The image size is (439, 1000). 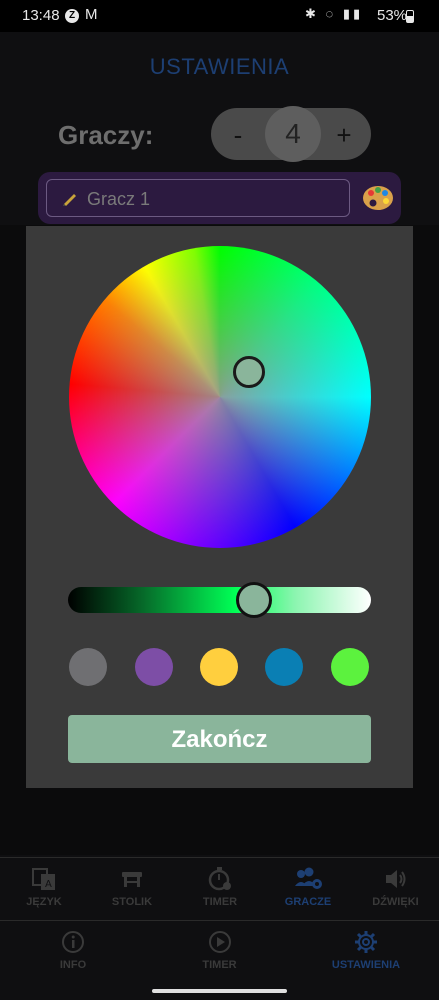 What do you see at coordinates (249, 372) in the screenshot?
I see `color-wheel-handle` at bounding box center [249, 372].